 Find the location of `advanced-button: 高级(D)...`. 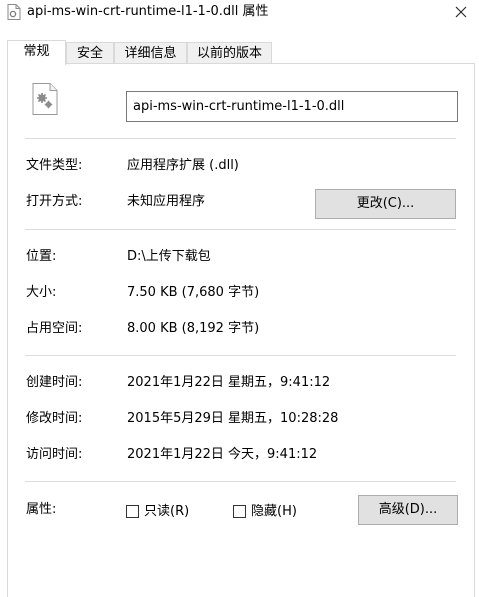

advanced-button: 高级(D)... is located at coordinates (408, 510).